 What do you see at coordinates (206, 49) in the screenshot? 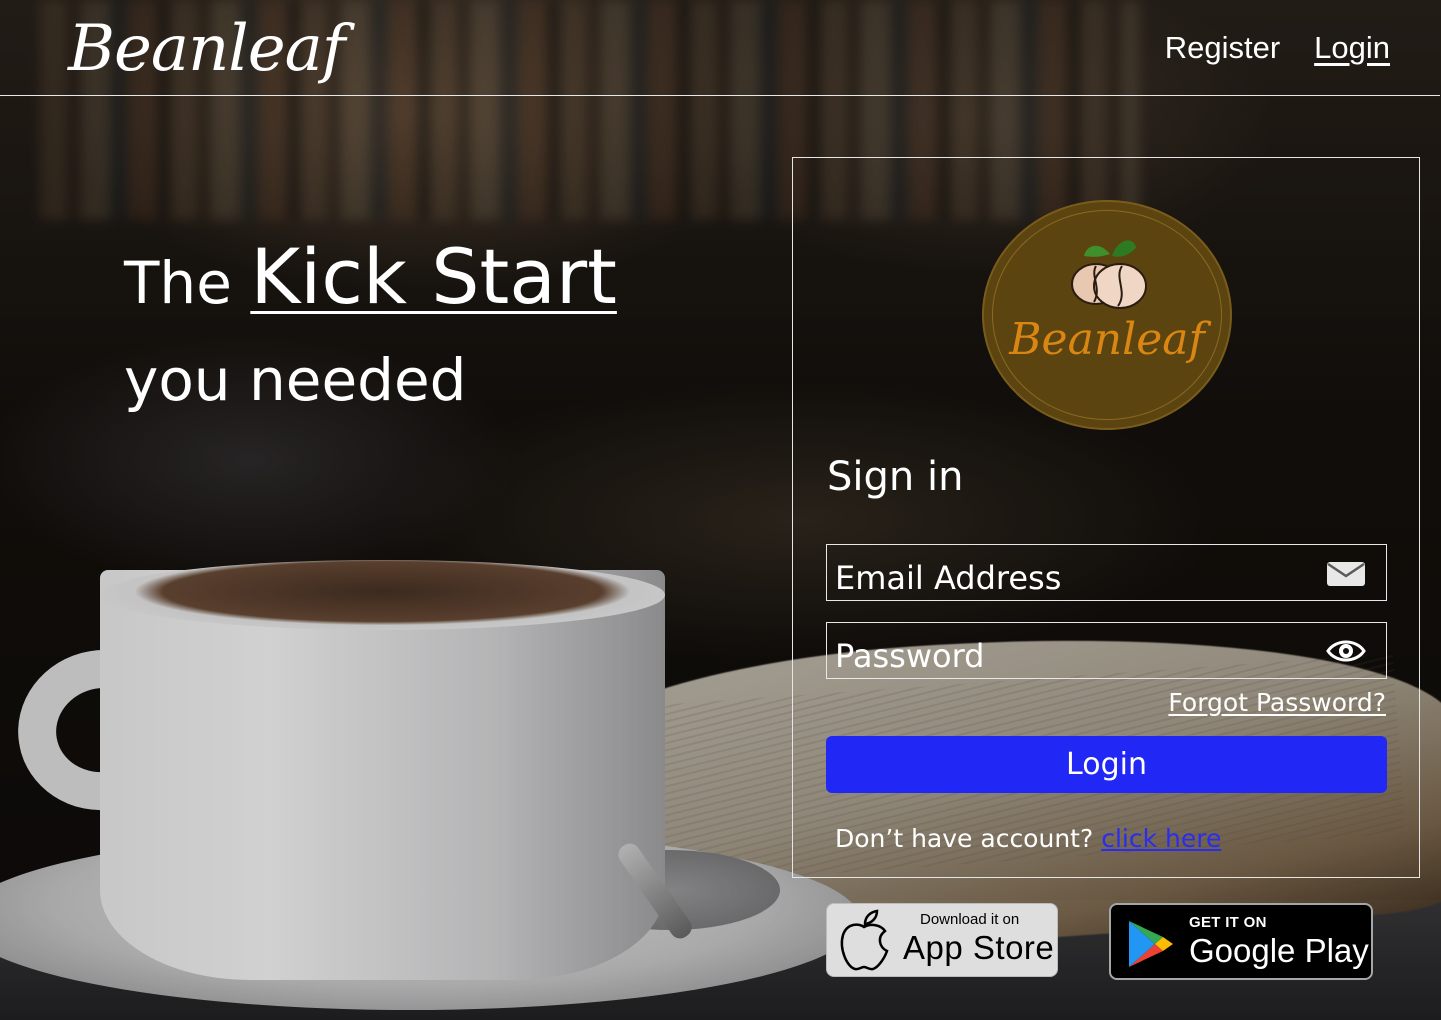
I see `brand-logo: Beanleaf` at bounding box center [206, 49].